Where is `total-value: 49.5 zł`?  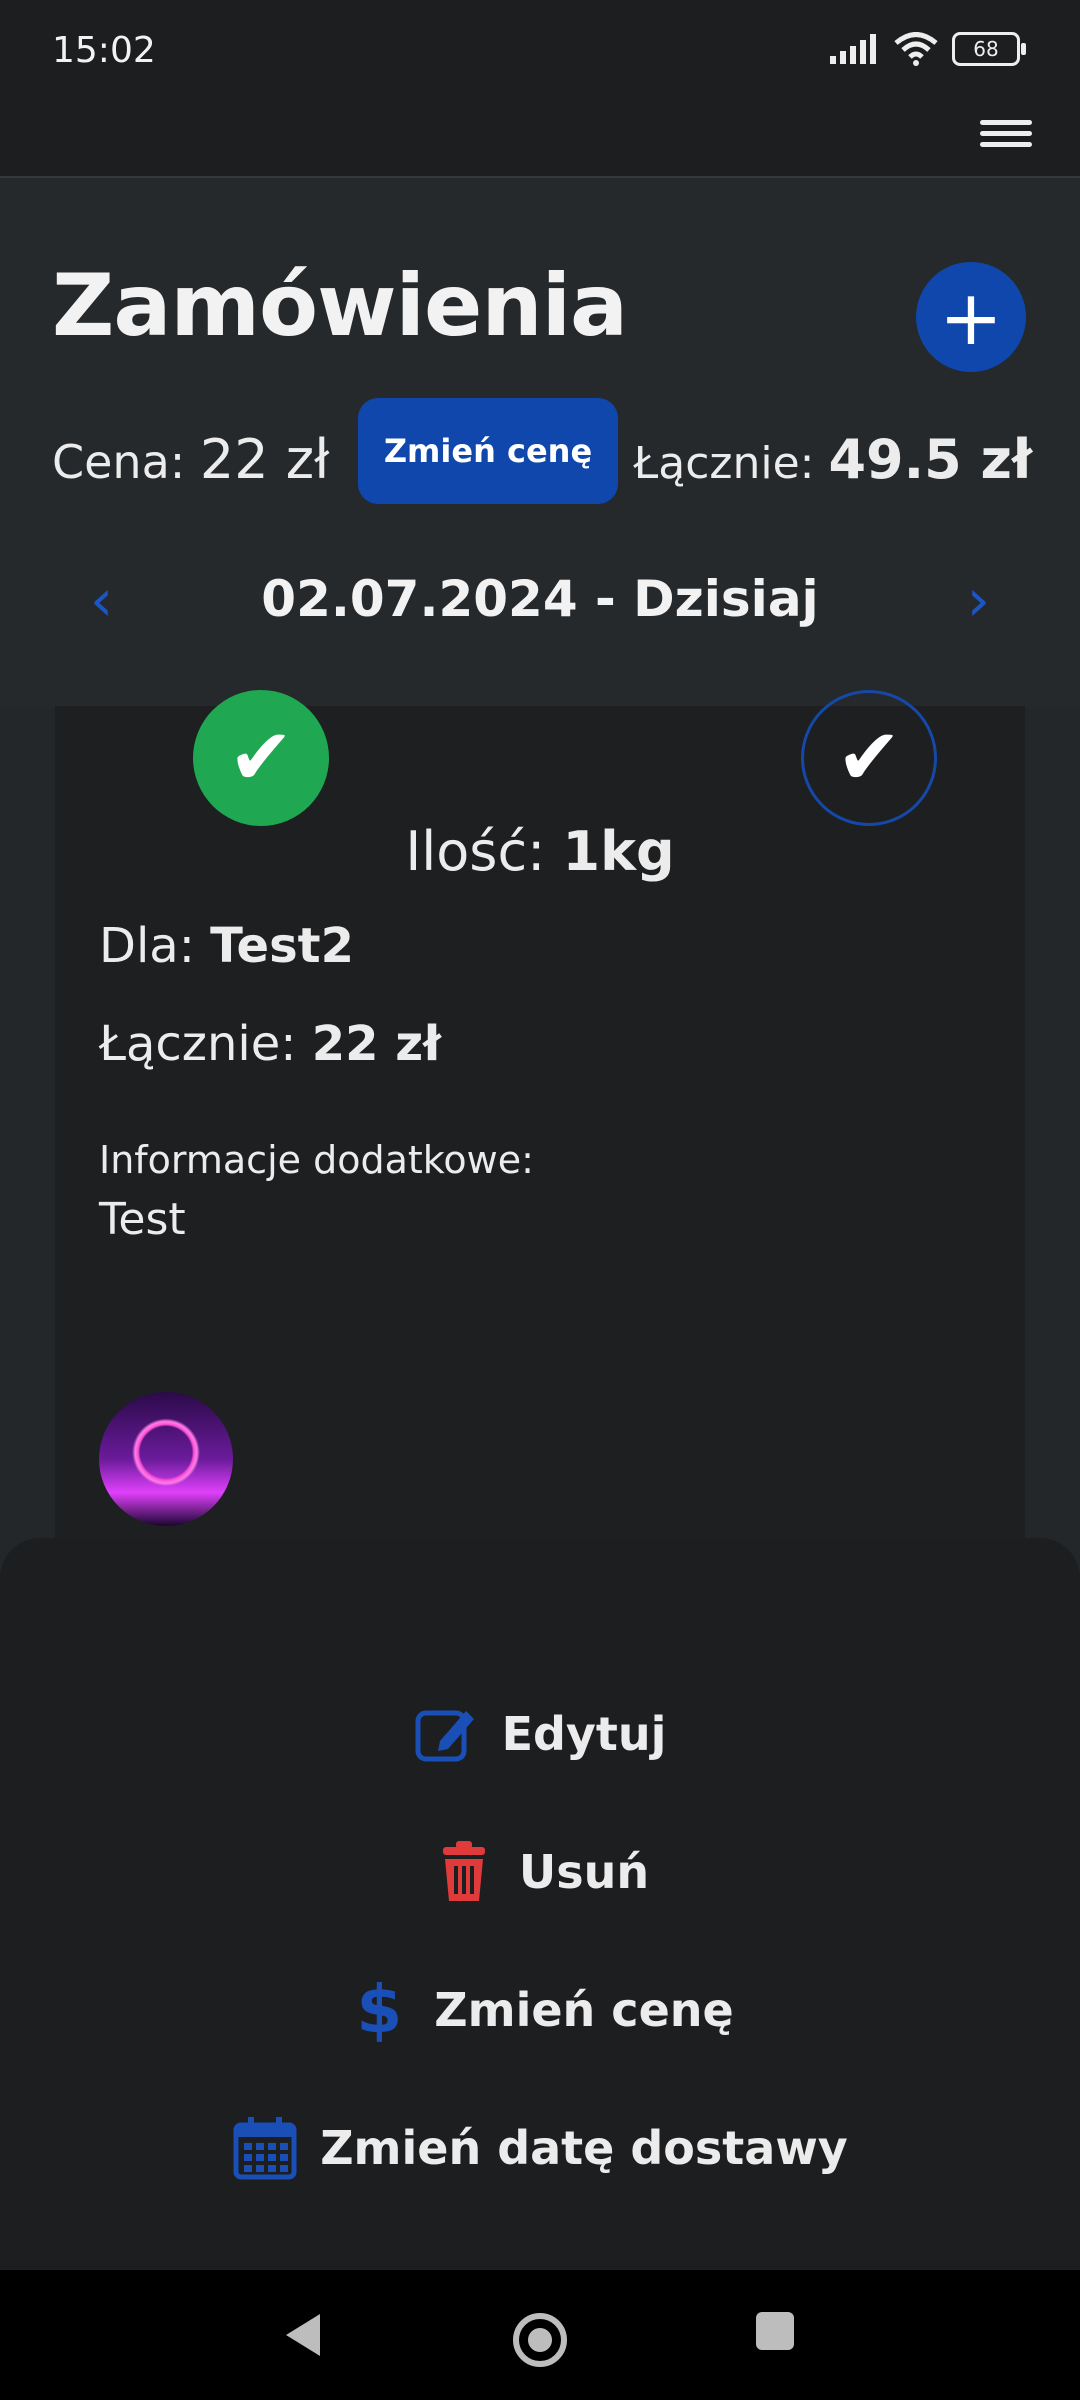 total-value: 49.5 zł is located at coordinates (930, 459).